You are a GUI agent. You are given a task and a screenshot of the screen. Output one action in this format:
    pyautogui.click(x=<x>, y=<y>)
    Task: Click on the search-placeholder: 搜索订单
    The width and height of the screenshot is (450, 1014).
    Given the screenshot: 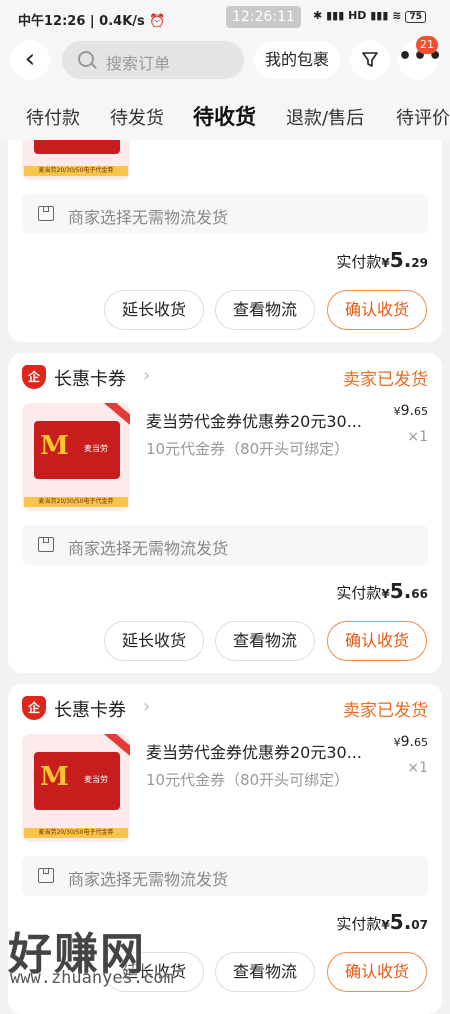 What is the action you would take?
    pyautogui.click(x=138, y=63)
    